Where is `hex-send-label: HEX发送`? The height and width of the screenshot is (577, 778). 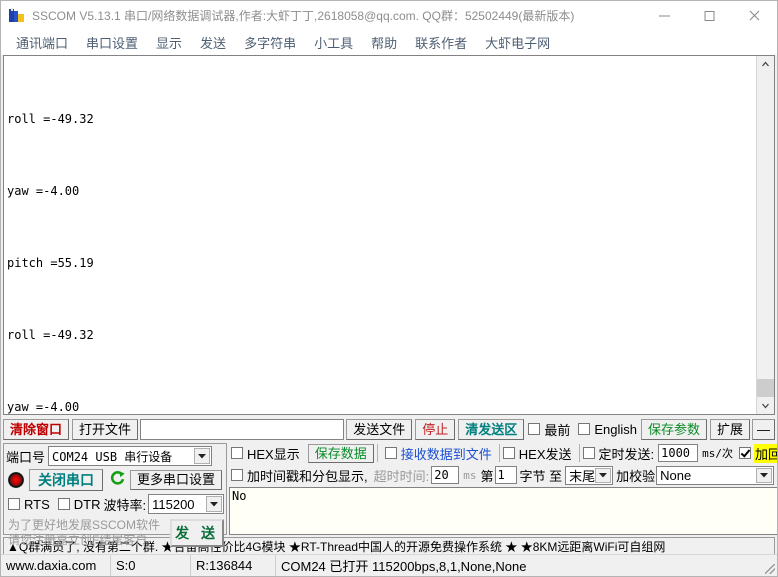 hex-send-label: HEX发送 is located at coordinates (545, 454).